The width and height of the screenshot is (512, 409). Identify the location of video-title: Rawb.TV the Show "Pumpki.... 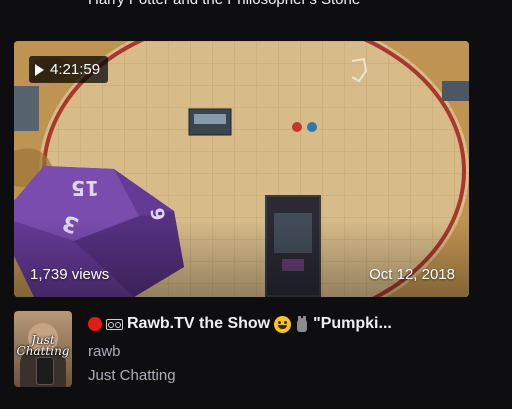
(281, 324).